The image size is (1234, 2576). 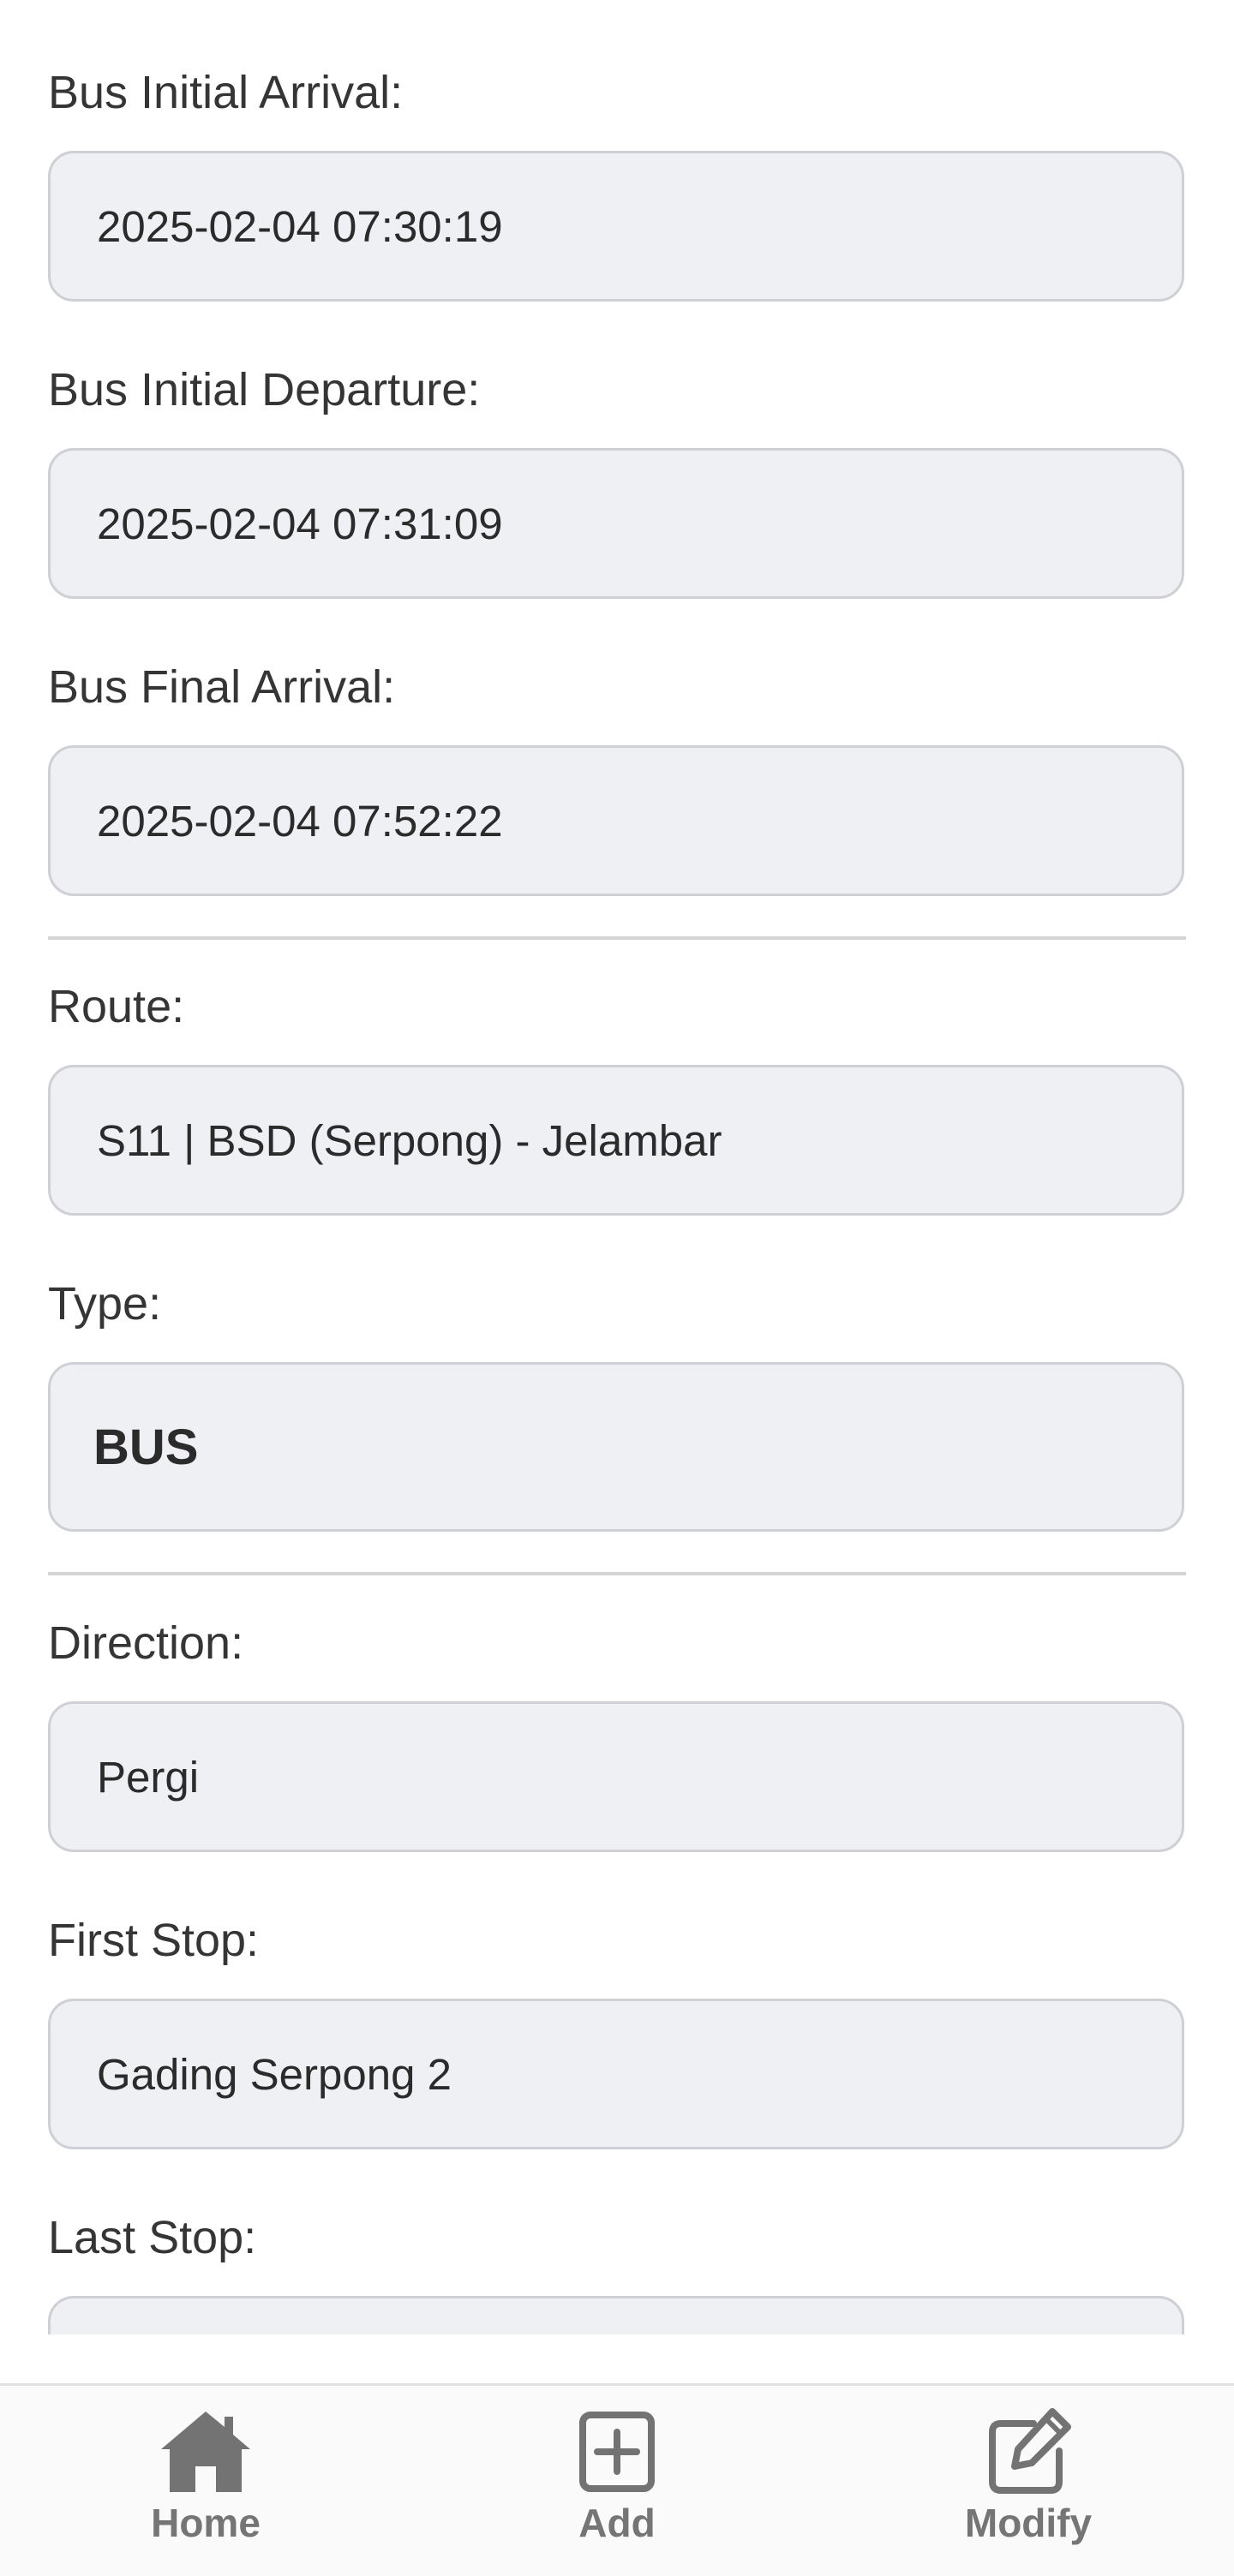 I want to click on nav-add: Add, so click(x=617, y=2481).